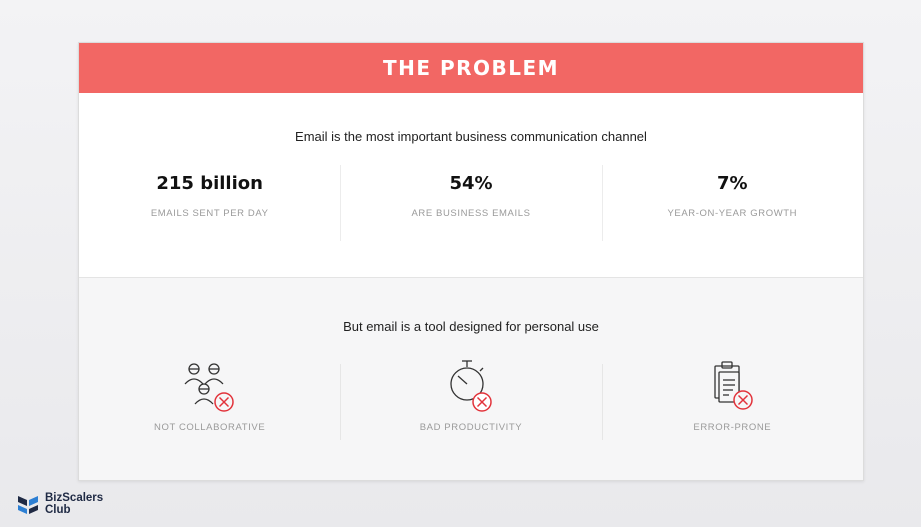  I want to click on logo-text: BizScalers Club, so click(74, 504).